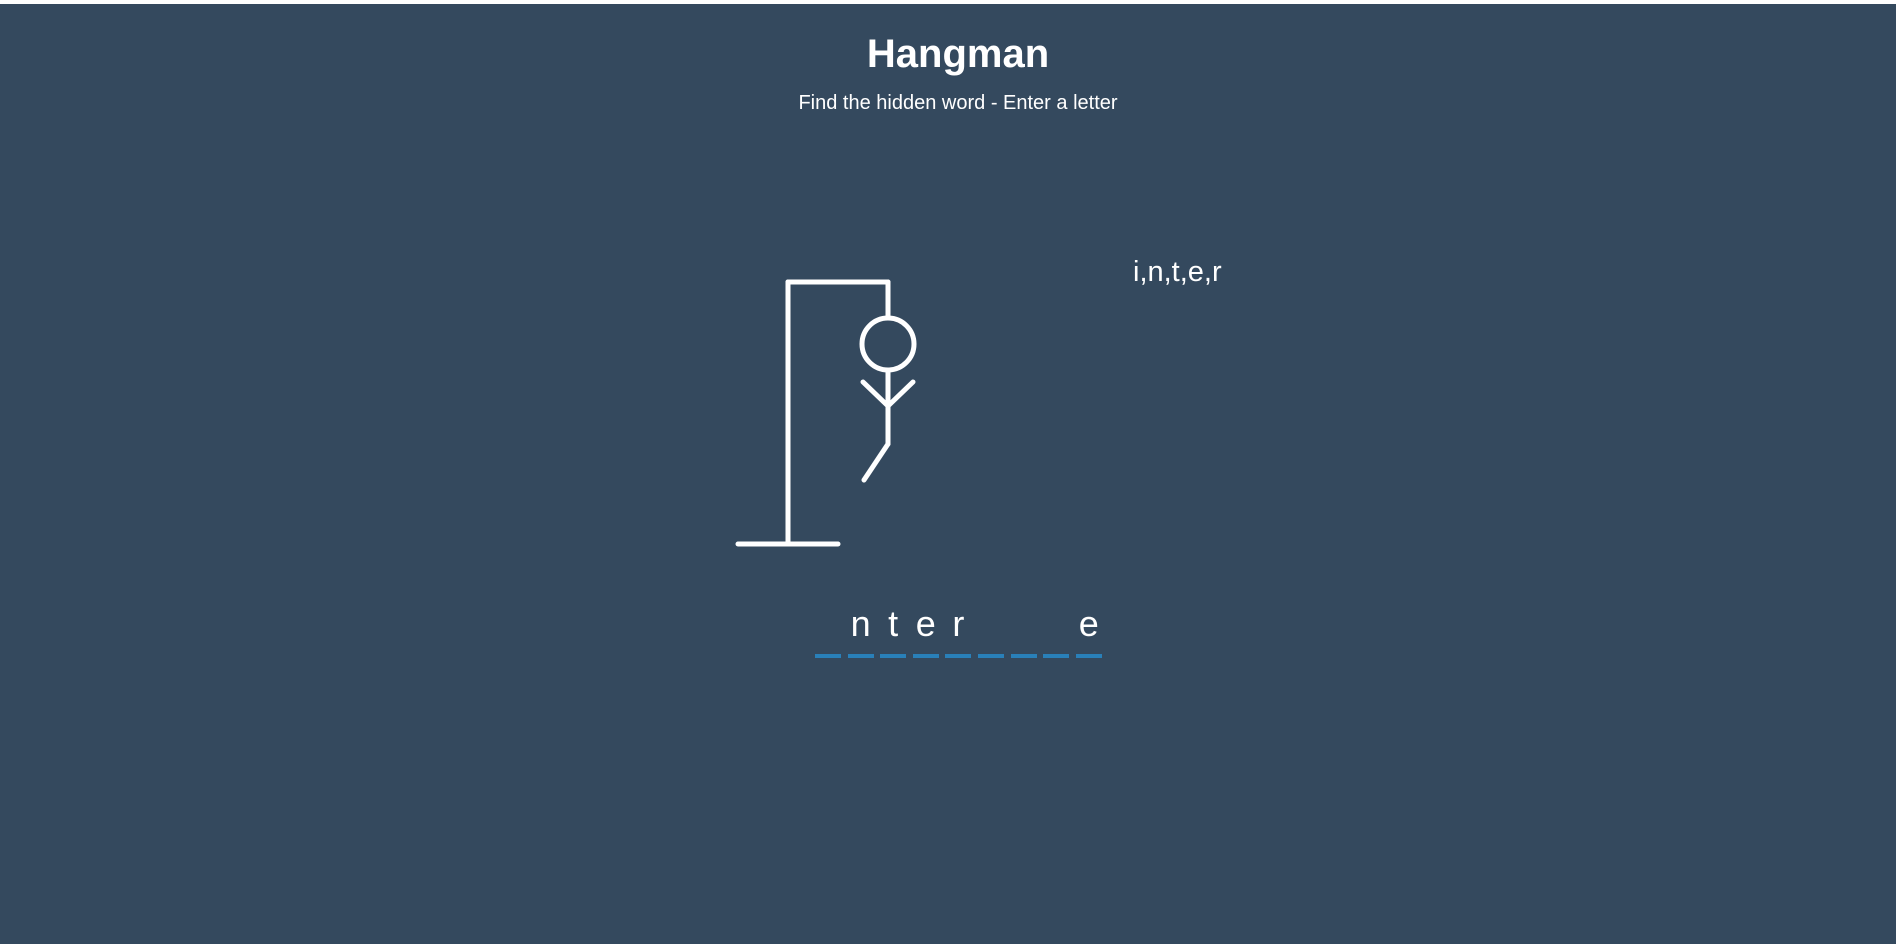 This screenshot has height=944, width=1896. Describe the element at coordinates (888, 344) in the screenshot. I see `figure-head` at that location.